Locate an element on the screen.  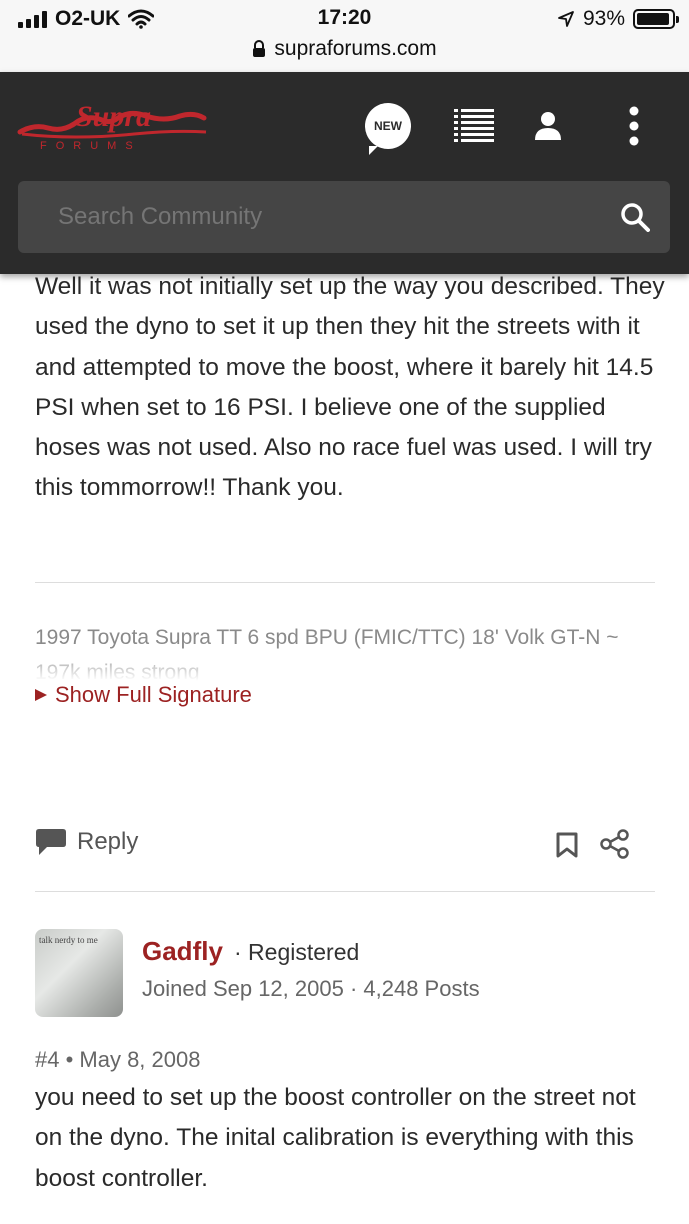
more-menu-button is located at coordinates (634, 126).